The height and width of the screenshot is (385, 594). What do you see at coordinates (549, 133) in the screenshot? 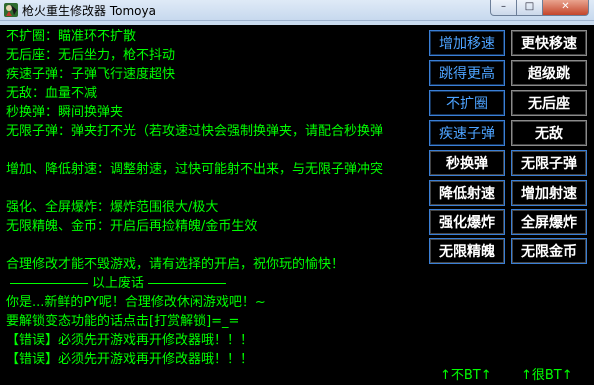
I see `invincible-button: 无敌` at bounding box center [549, 133].